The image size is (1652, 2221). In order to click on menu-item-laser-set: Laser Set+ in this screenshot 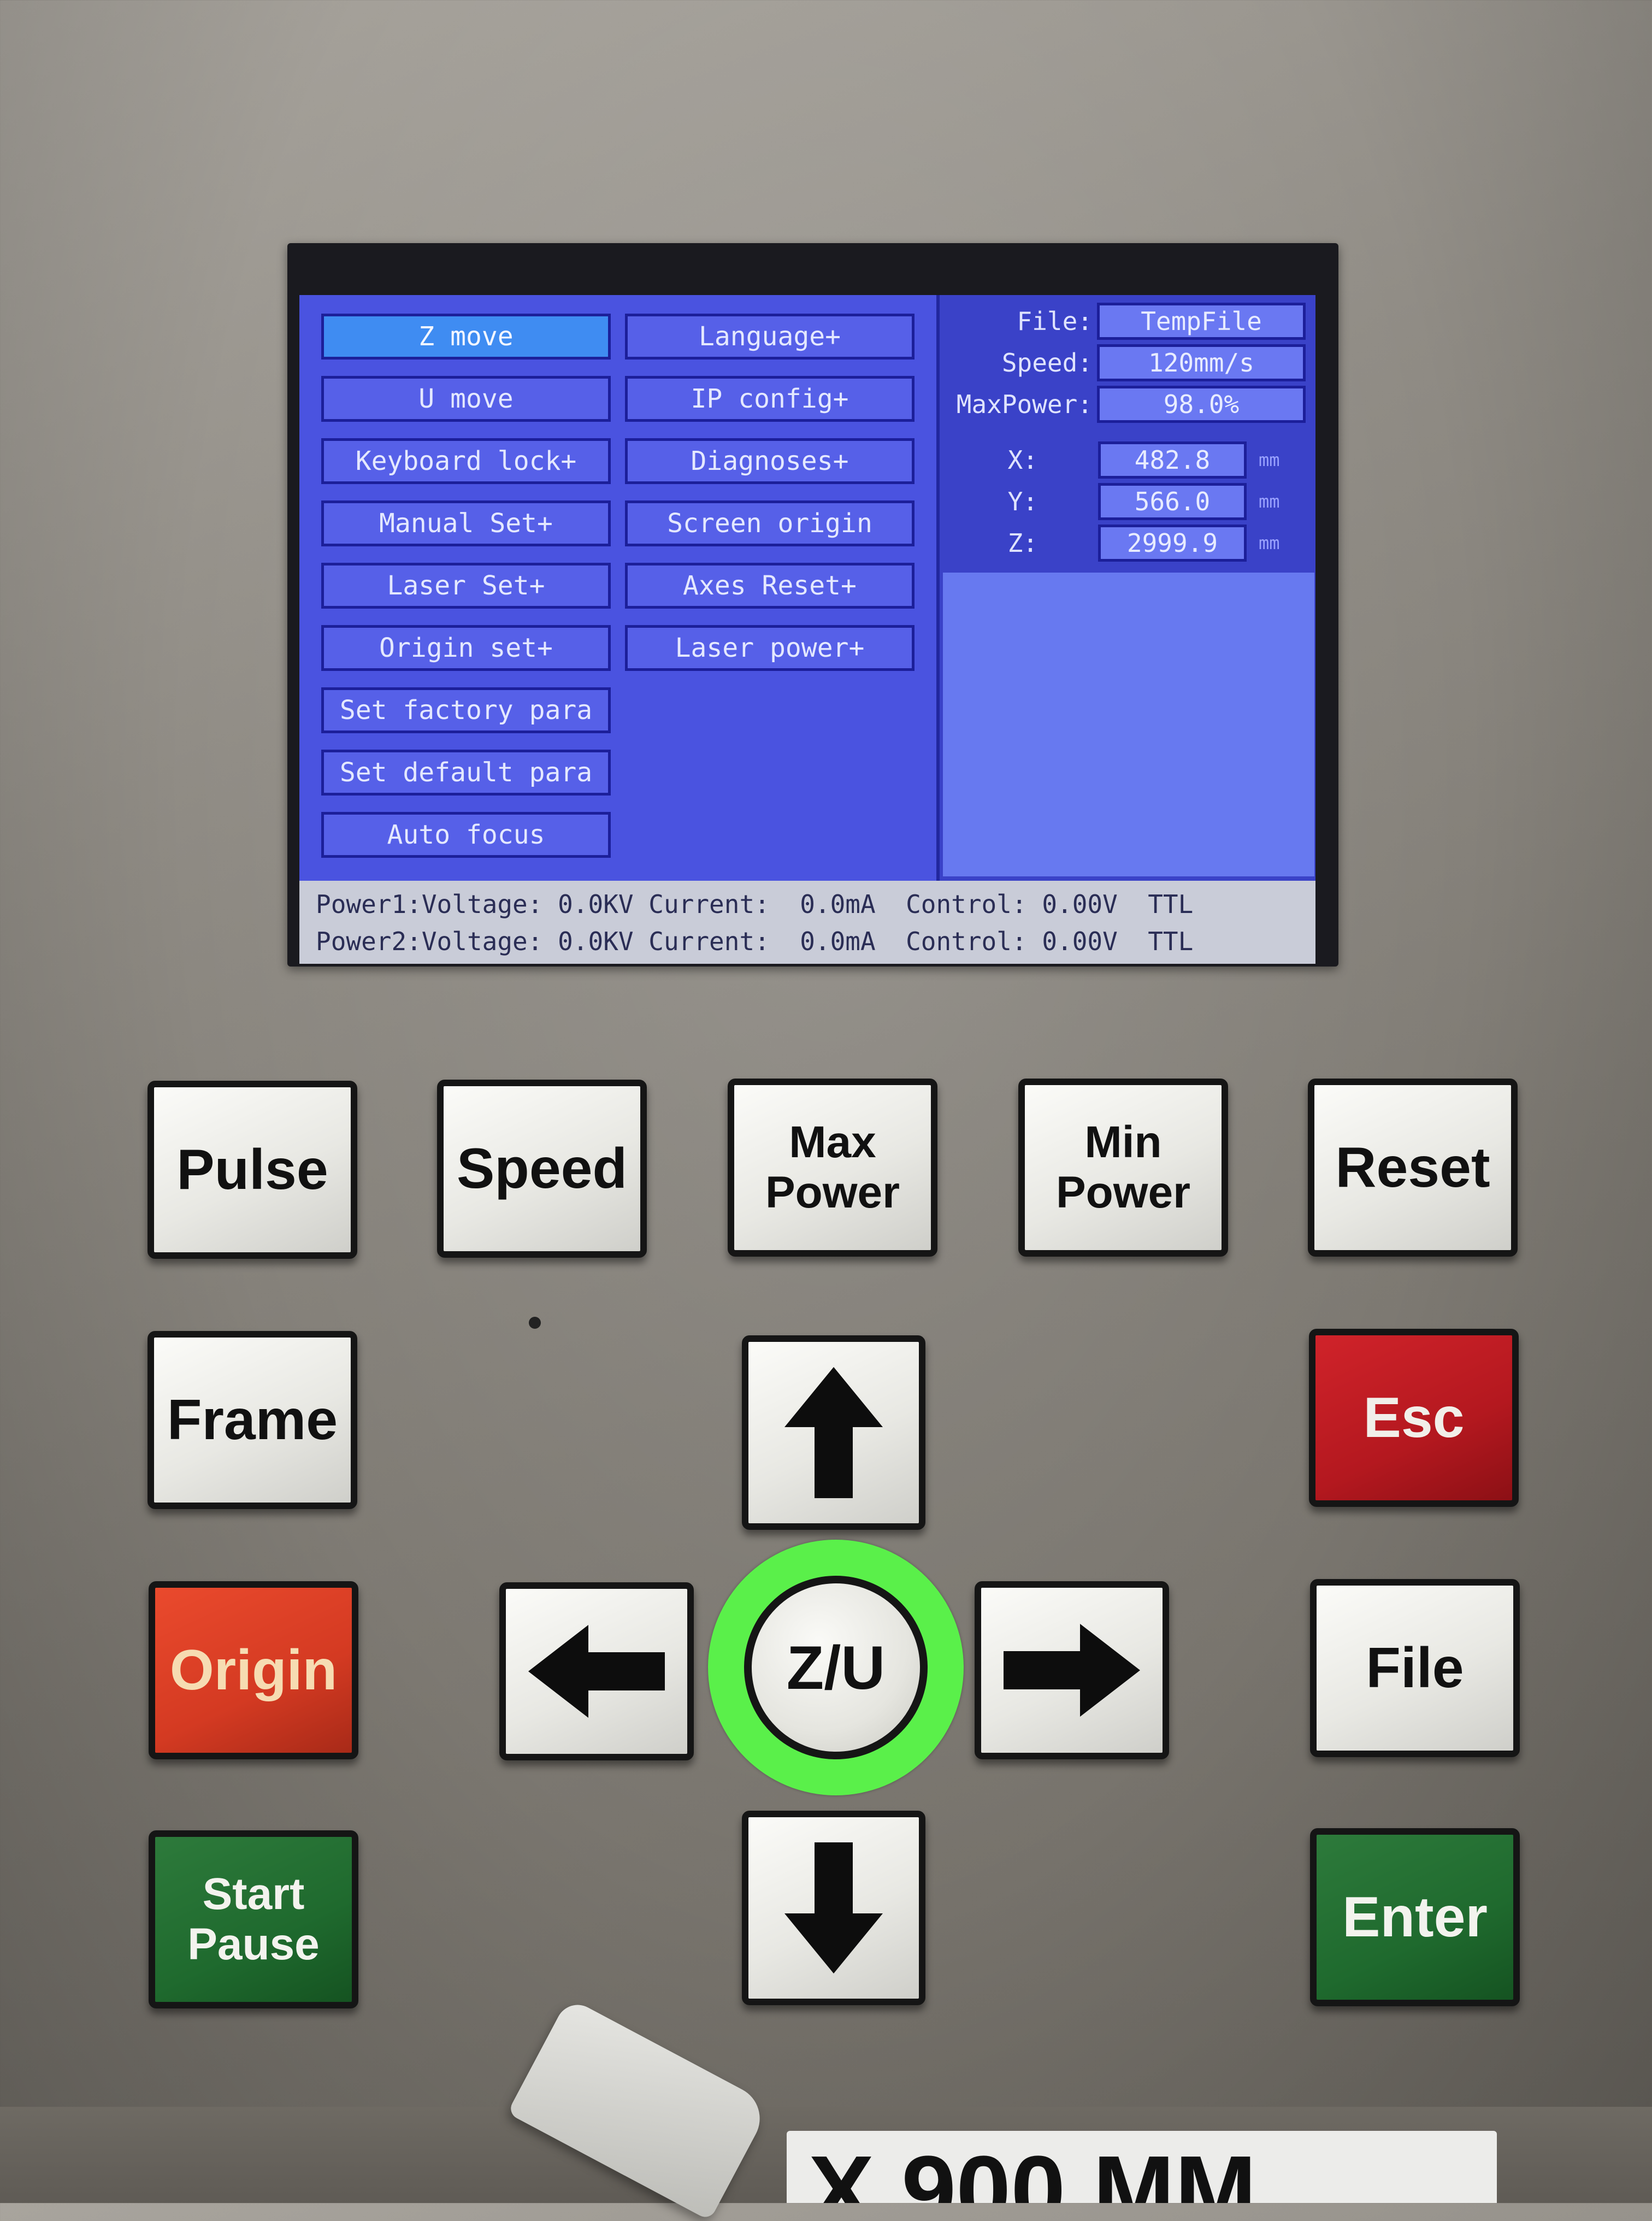, I will do `click(466, 586)`.